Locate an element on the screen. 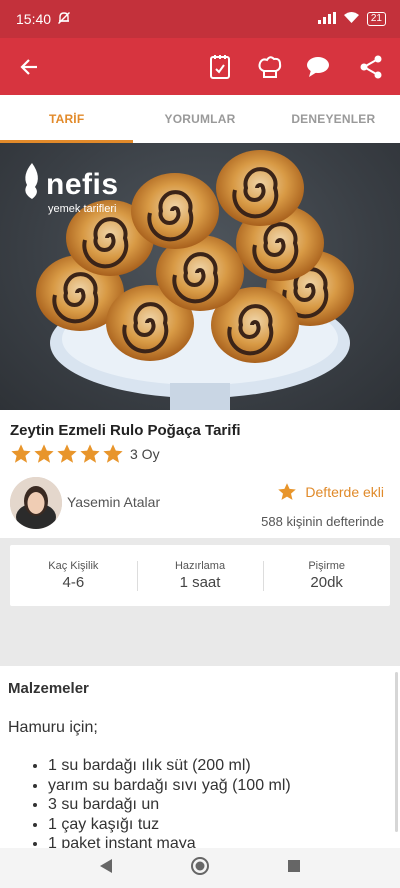 This screenshot has height=888, width=400. list-item: 1 su bardağı ılık süt (200 ml) is located at coordinates (169, 766).